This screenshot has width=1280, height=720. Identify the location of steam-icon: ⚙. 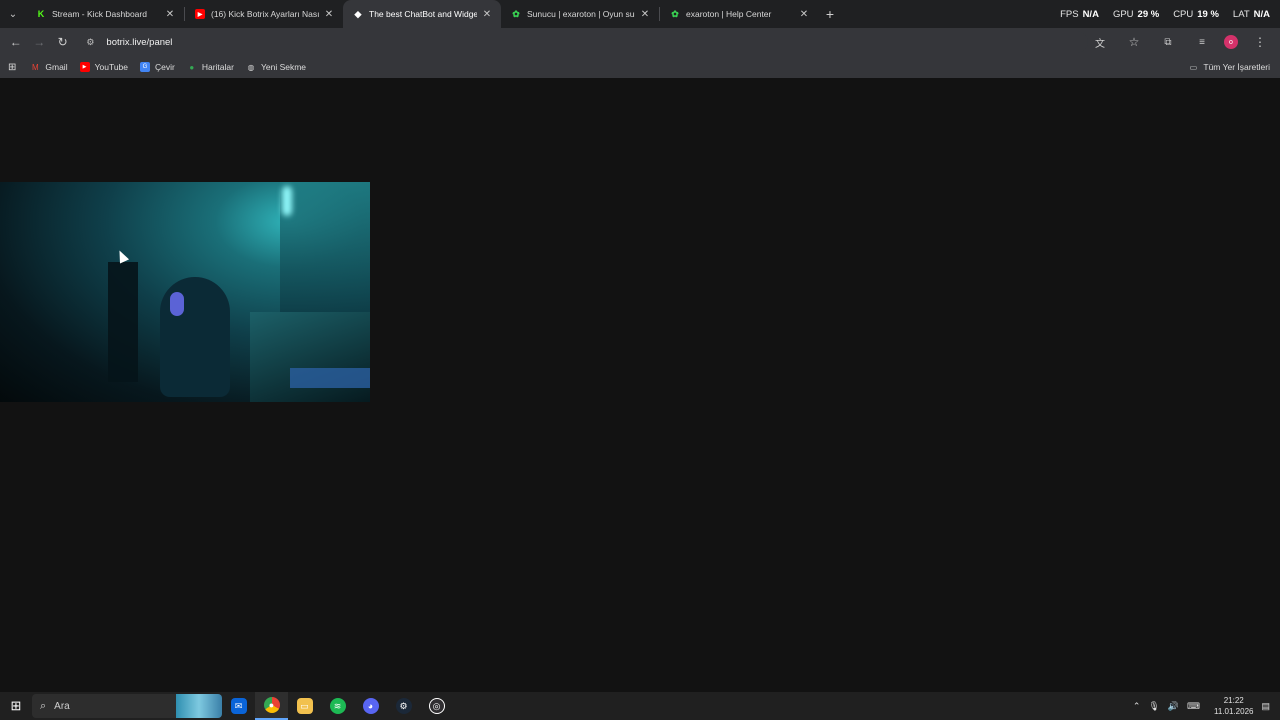
(403, 706).